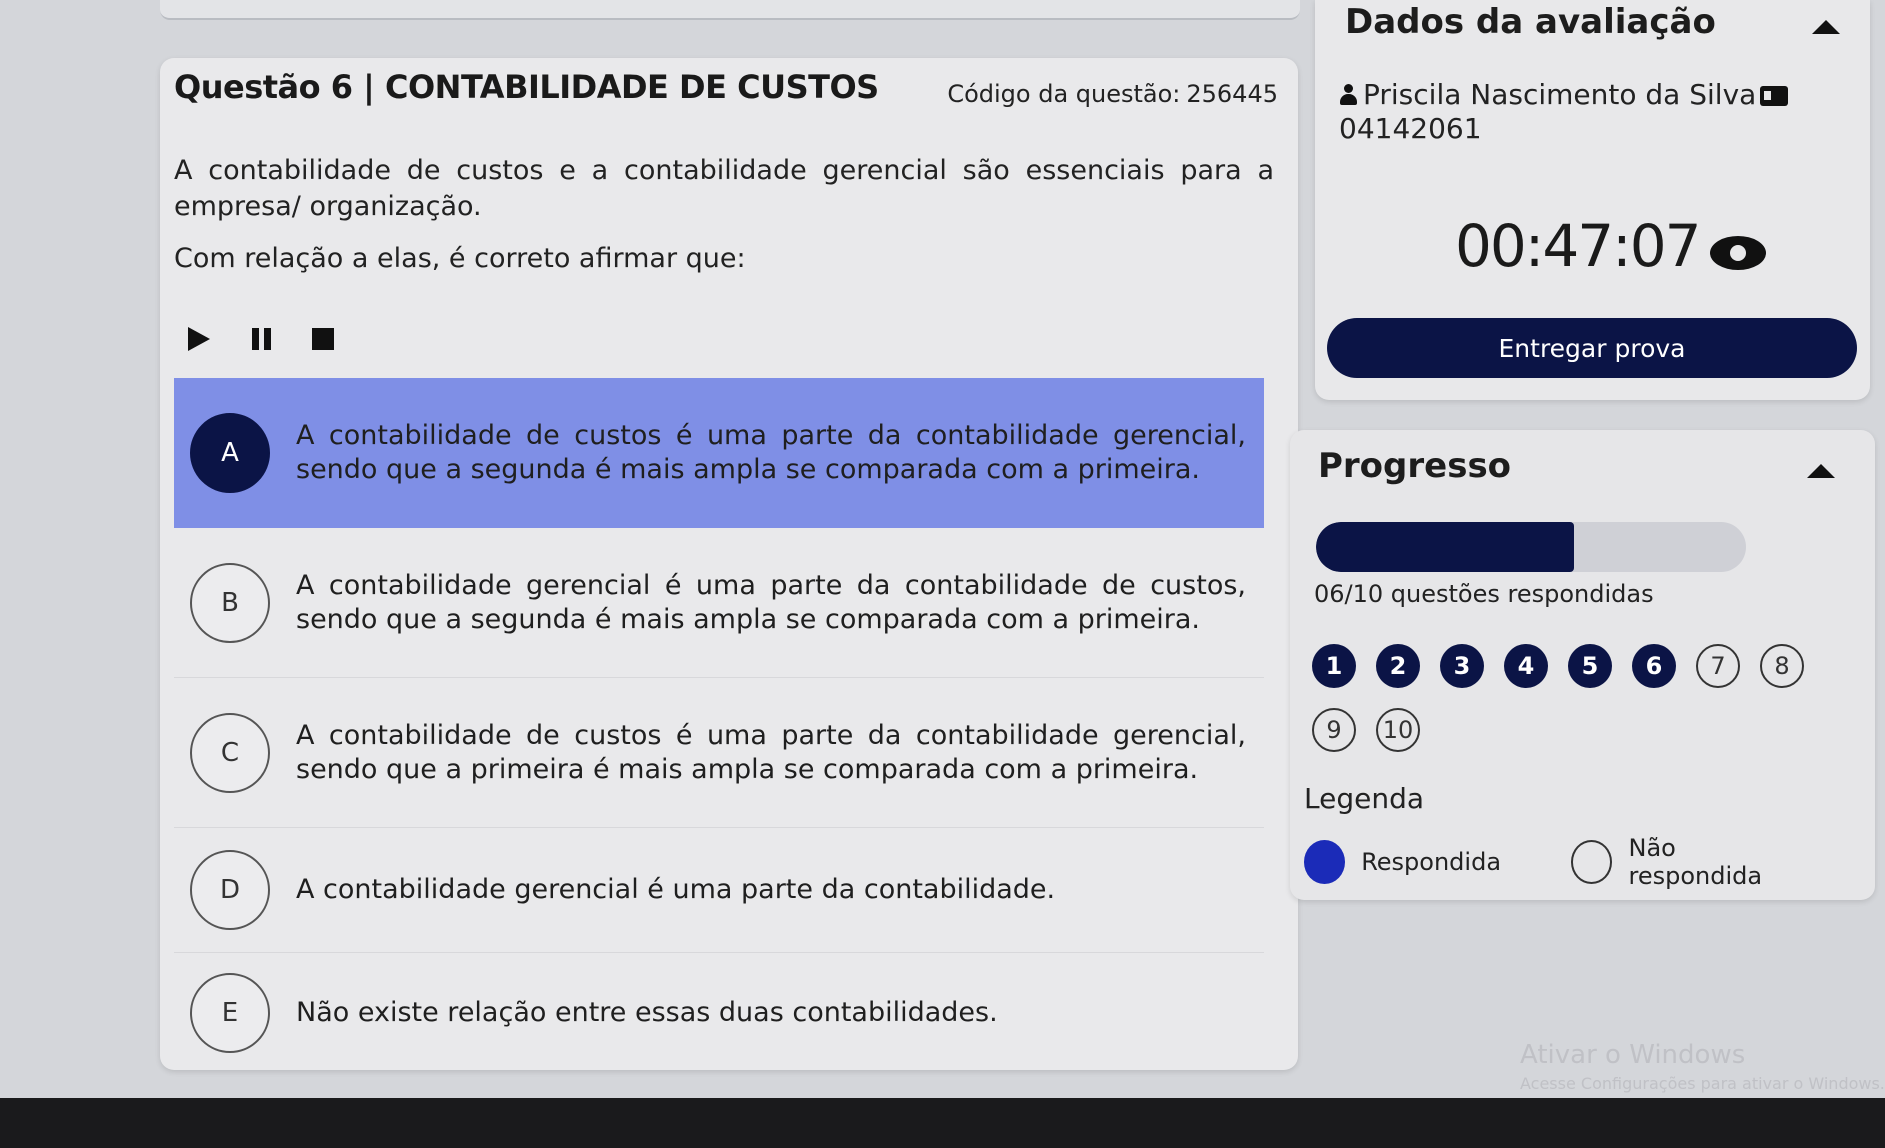 This screenshot has width=1885, height=1148. What do you see at coordinates (323, 339) in the screenshot?
I see `stop-icon` at bounding box center [323, 339].